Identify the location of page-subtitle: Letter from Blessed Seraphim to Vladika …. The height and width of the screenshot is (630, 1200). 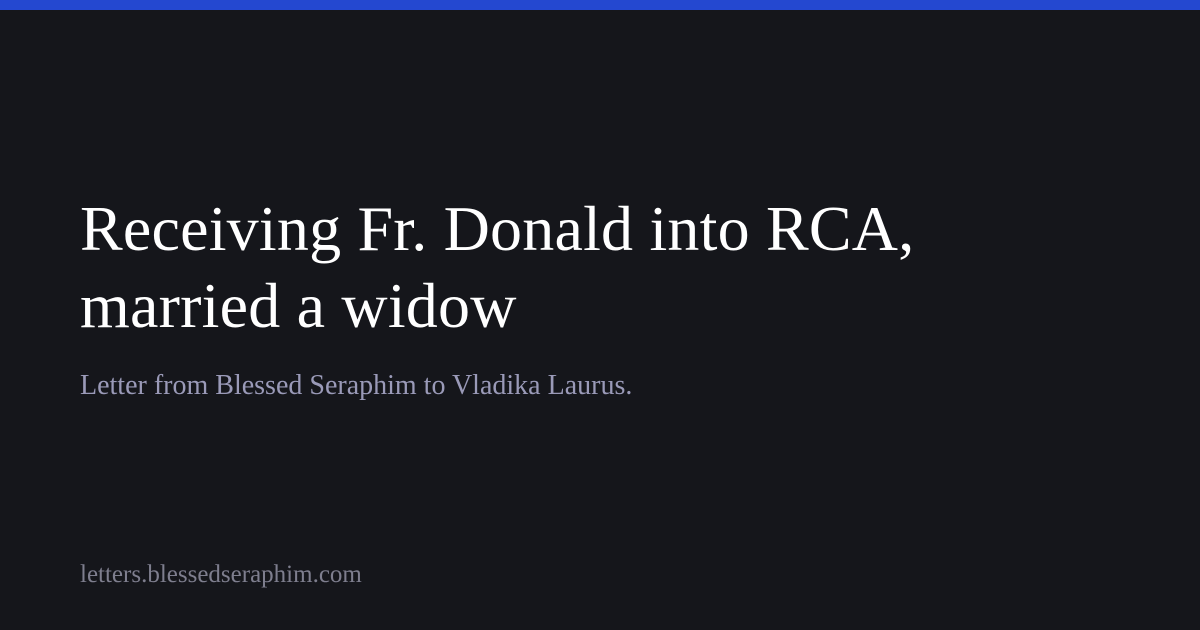
(356, 385).